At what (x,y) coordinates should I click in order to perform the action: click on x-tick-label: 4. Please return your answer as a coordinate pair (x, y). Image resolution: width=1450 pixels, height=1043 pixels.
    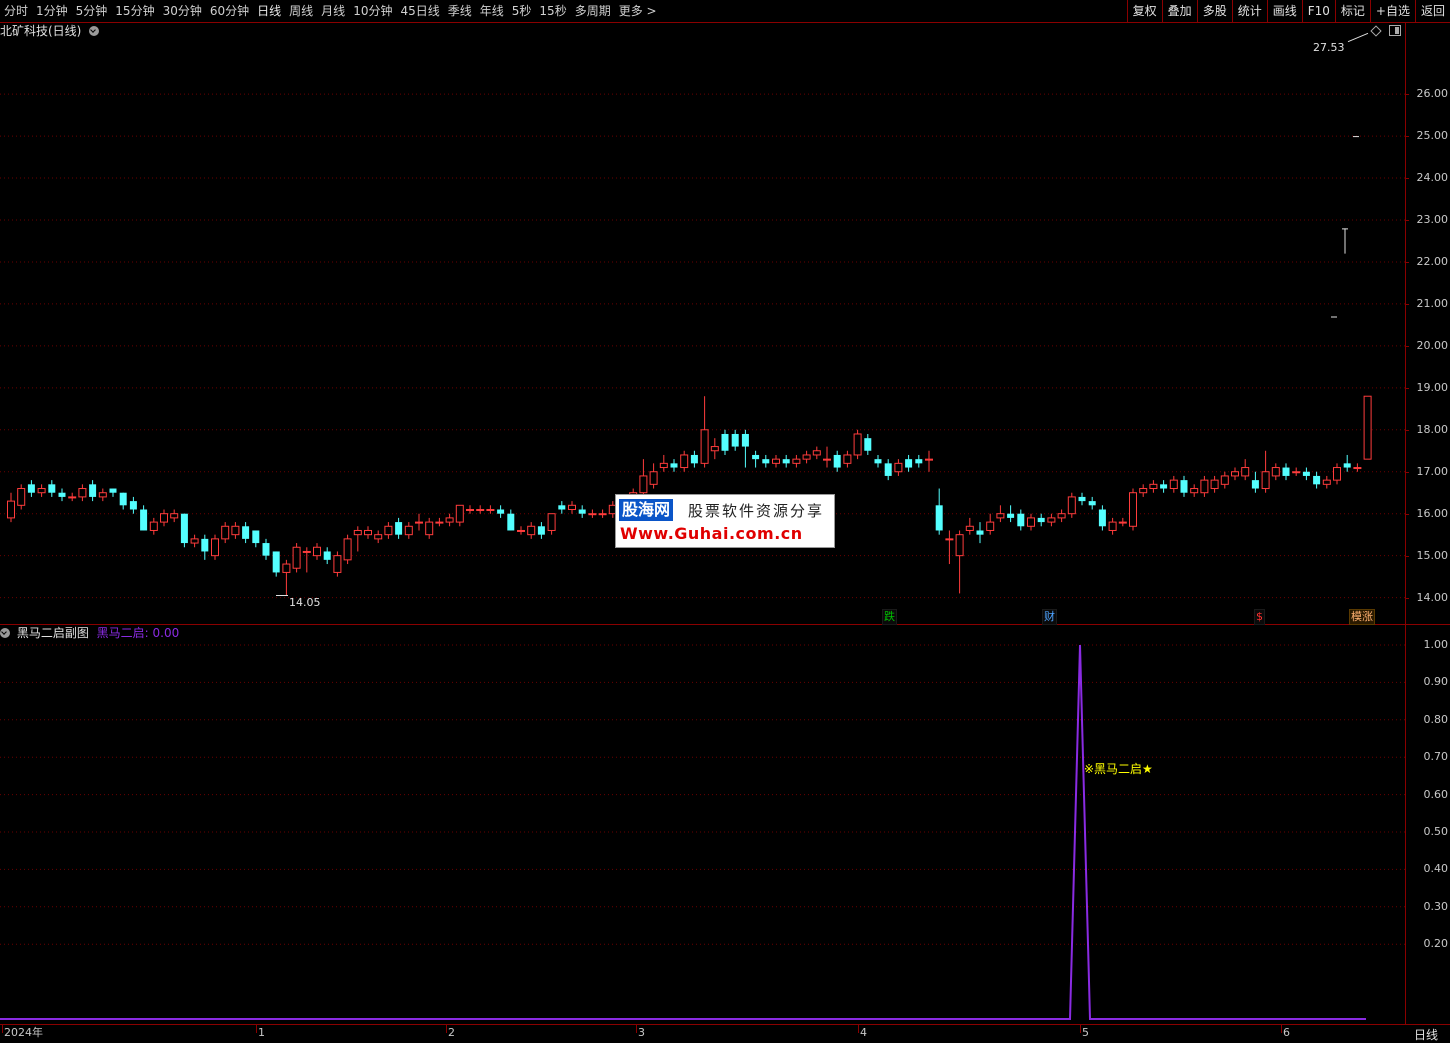
    Looking at the image, I should click on (863, 1032).